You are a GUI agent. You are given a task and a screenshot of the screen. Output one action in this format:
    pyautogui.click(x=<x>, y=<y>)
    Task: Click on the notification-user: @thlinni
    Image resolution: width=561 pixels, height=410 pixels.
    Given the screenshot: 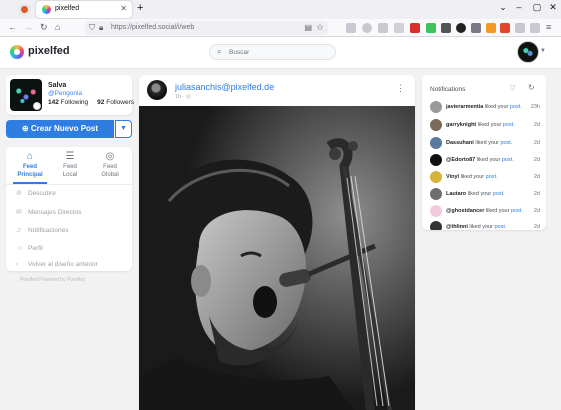 What is the action you would take?
    pyautogui.click(x=457, y=227)
    